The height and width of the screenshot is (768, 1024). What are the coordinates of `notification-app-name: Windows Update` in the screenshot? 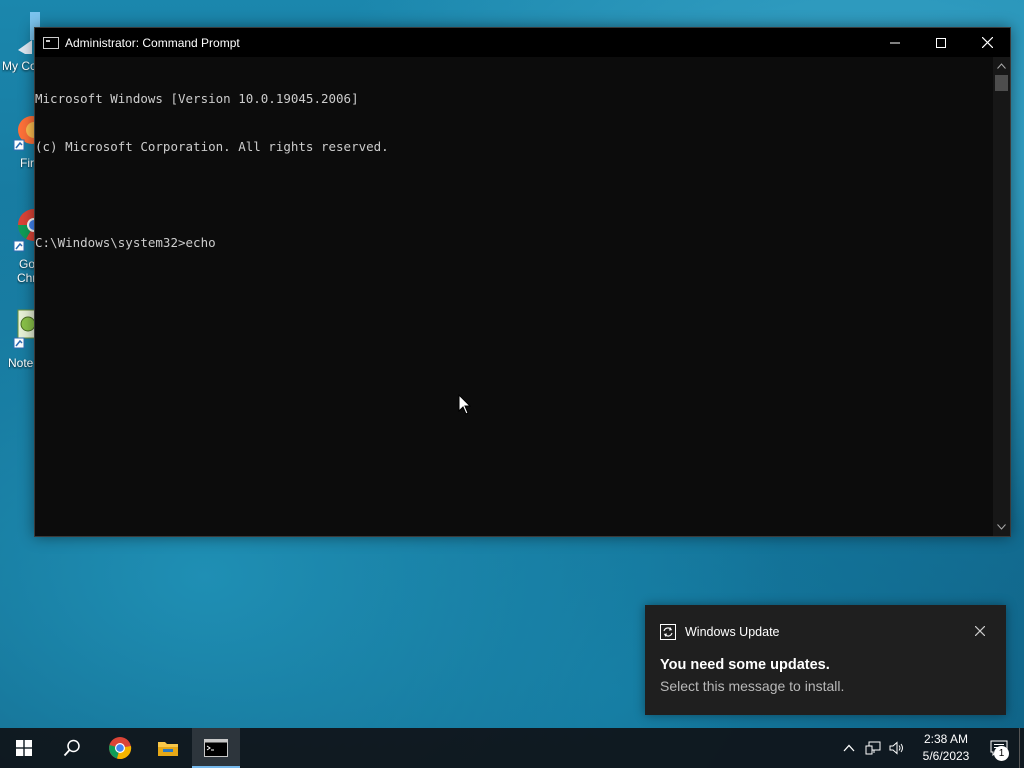 It's located at (732, 632).